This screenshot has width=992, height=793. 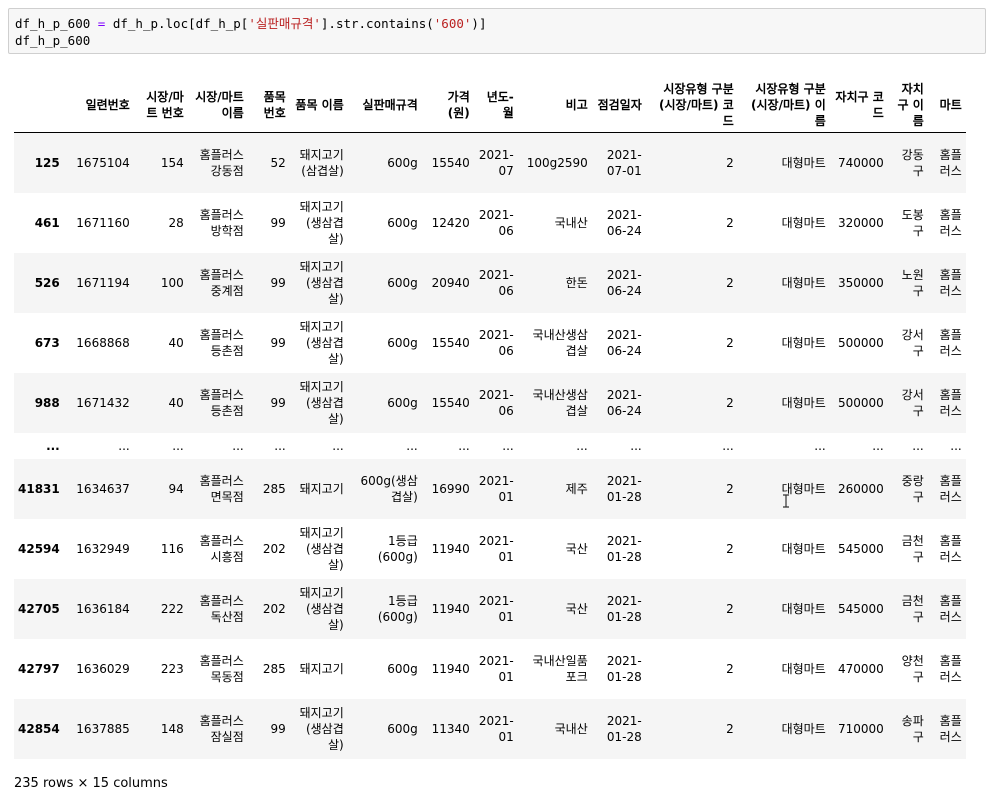 I want to click on table-cell: 2021-06, so click(x=496, y=402).